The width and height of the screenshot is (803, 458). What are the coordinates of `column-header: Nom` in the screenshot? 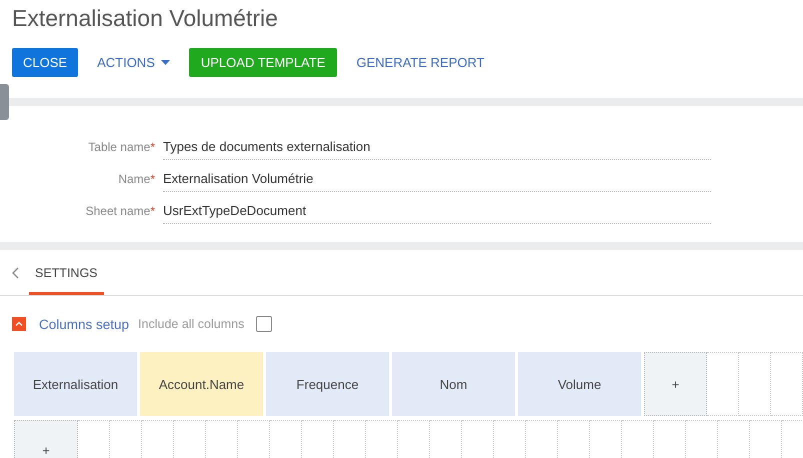 It's located at (453, 384).